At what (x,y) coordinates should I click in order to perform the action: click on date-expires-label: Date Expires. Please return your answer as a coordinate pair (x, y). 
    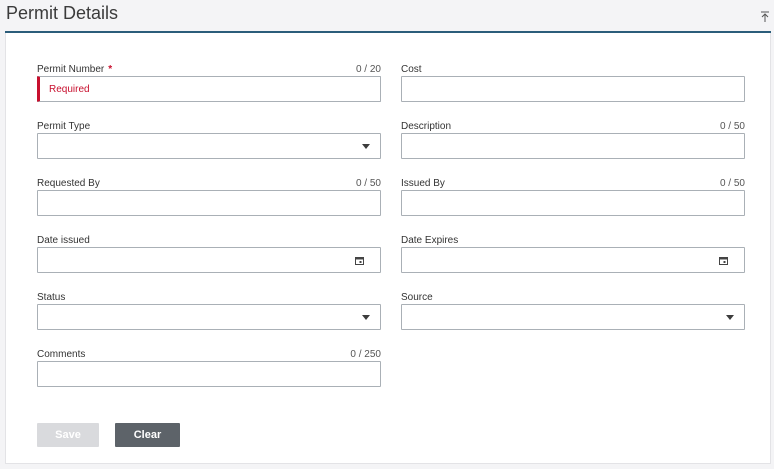
    Looking at the image, I should click on (430, 240).